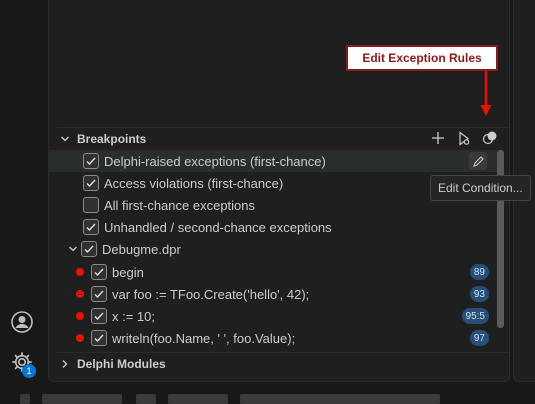 This screenshot has height=404, width=535. I want to click on delphi-modules-title: Delphi Modules, so click(121, 364).